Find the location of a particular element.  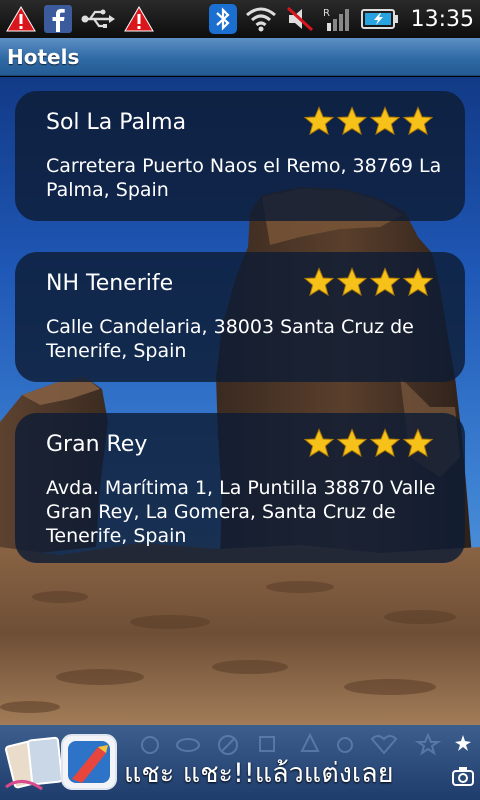

usb-icon is located at coordinates (98, 19).